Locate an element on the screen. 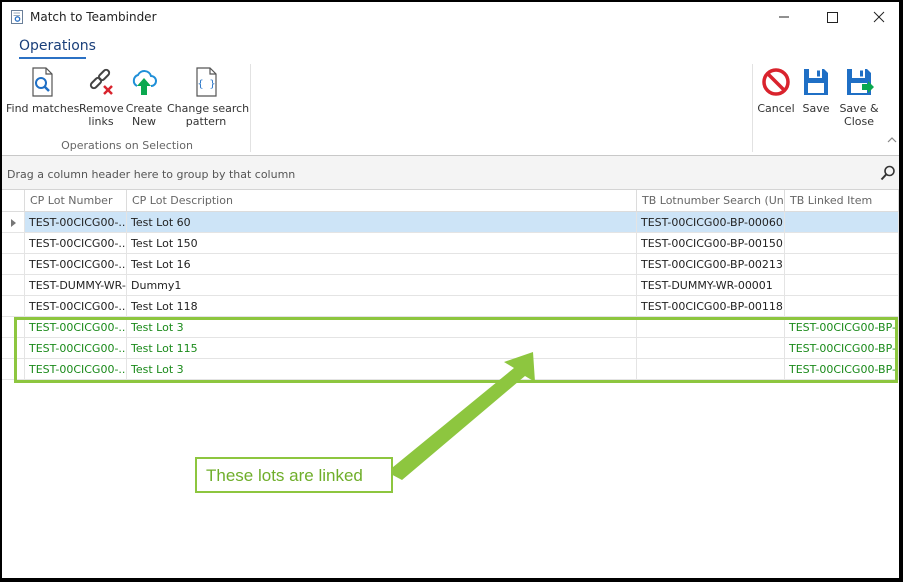  annotation-callout: These lots are linked is located at coordinates (294, 475).